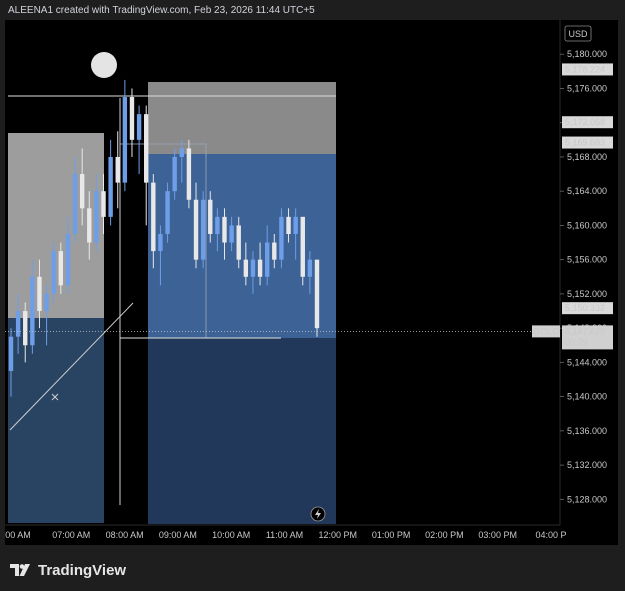  Describe the element at coordinates (585, 69) in the screenshot. I see `price-label: 5,178.224` at that location.